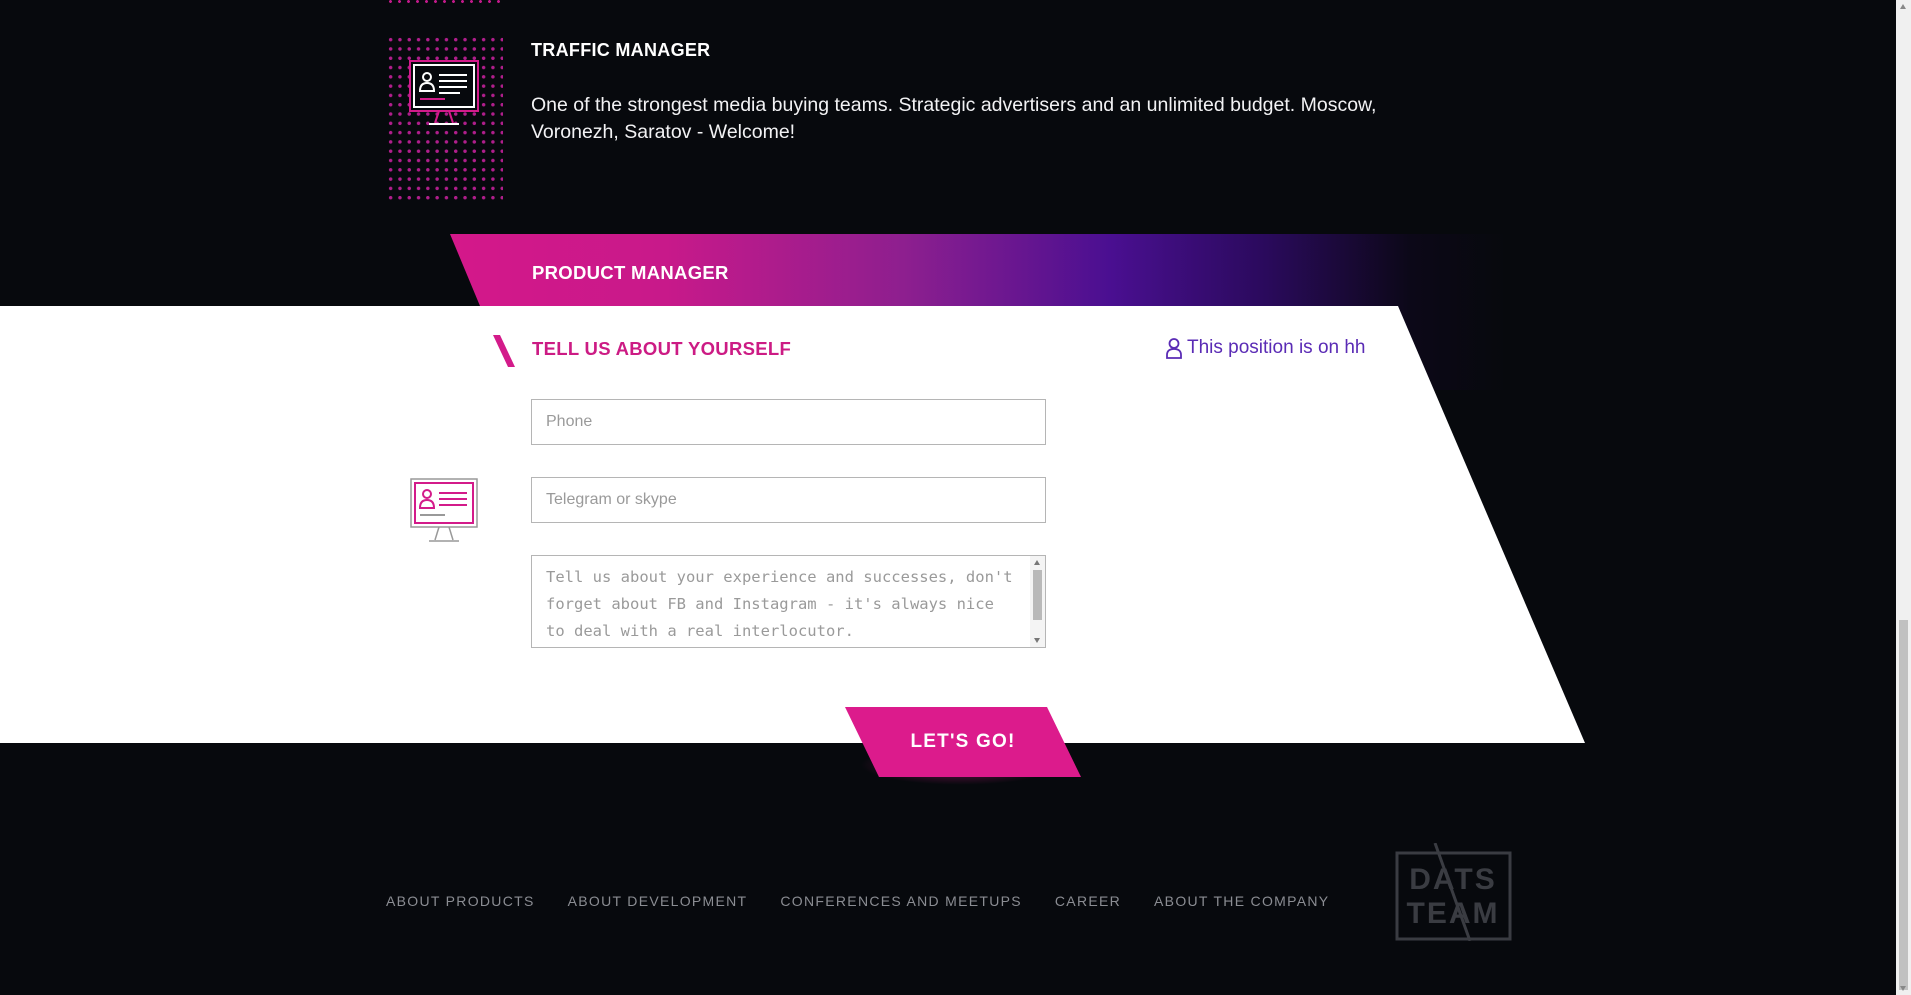  What do you see at coordinates (620, 50) in the screenshot?
I see `vacancy-title-traffic-manager: TRAFFIC MANAGER` at bounding box center [620, 50].